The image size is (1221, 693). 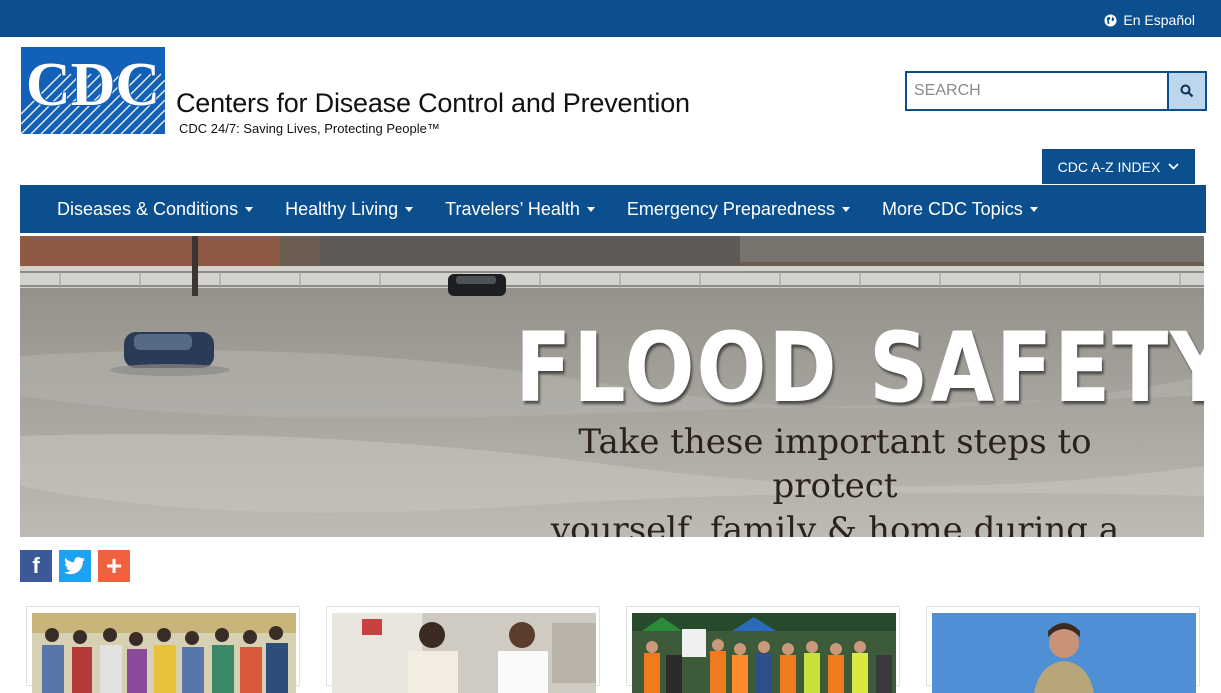 What do you see at coordinates (1109, 166) in the screenshot?
I see `az-index-label: CDC A-Z INDEX` at bounding box center [1109, 166].